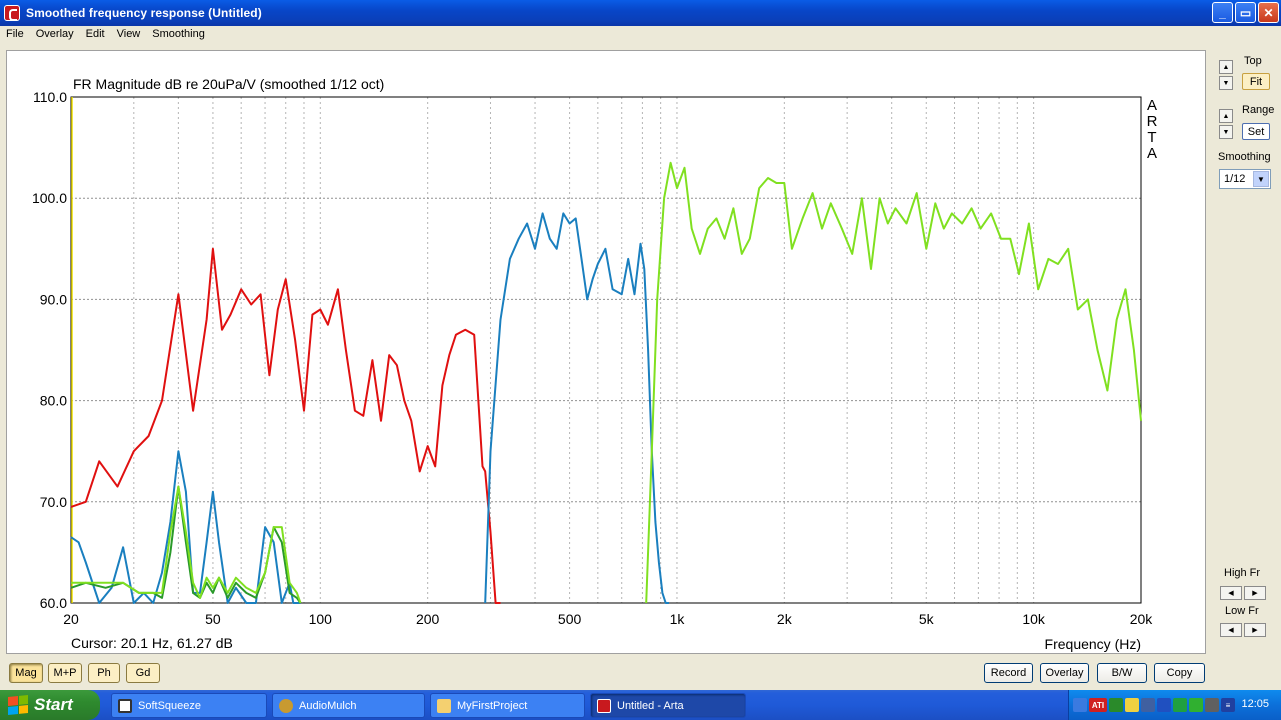 Image resolution: width=1281 pixels, height=720 pixels. Describe the element at coordinates (1231, 593) in the screenshot. I see `high-fr-left-button: ◀` at that location.